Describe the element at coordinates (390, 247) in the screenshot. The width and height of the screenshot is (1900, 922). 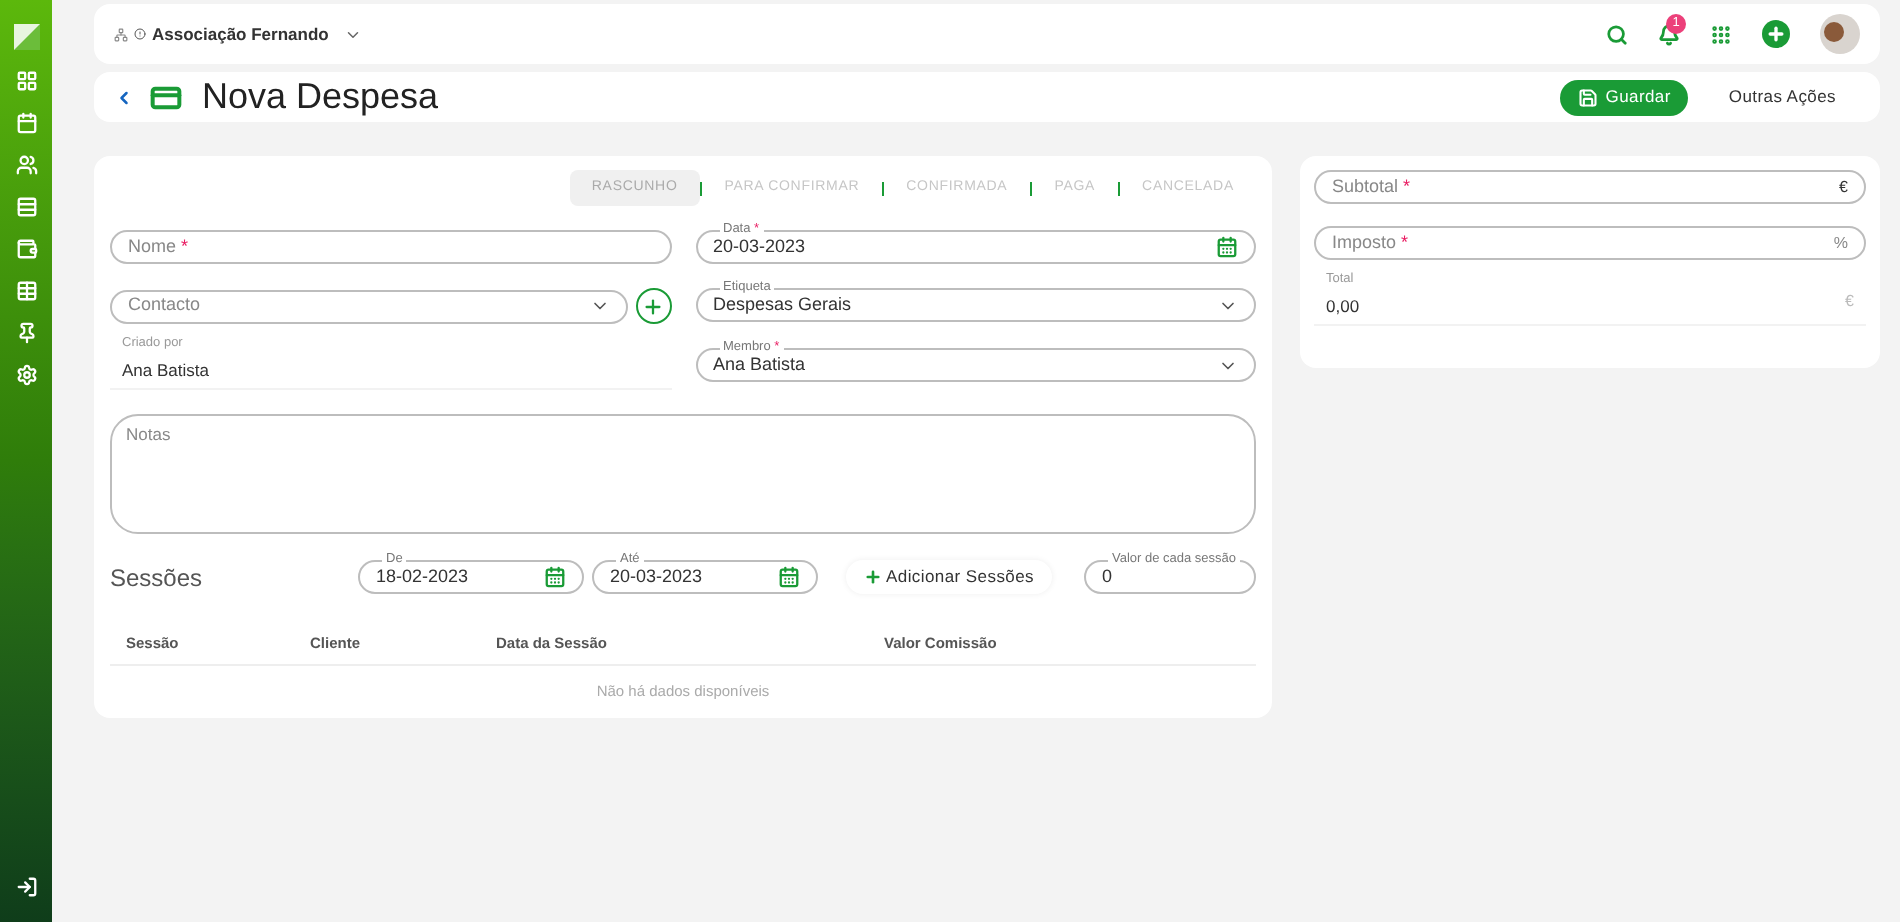
I see `name-field: Nome *` at that location.